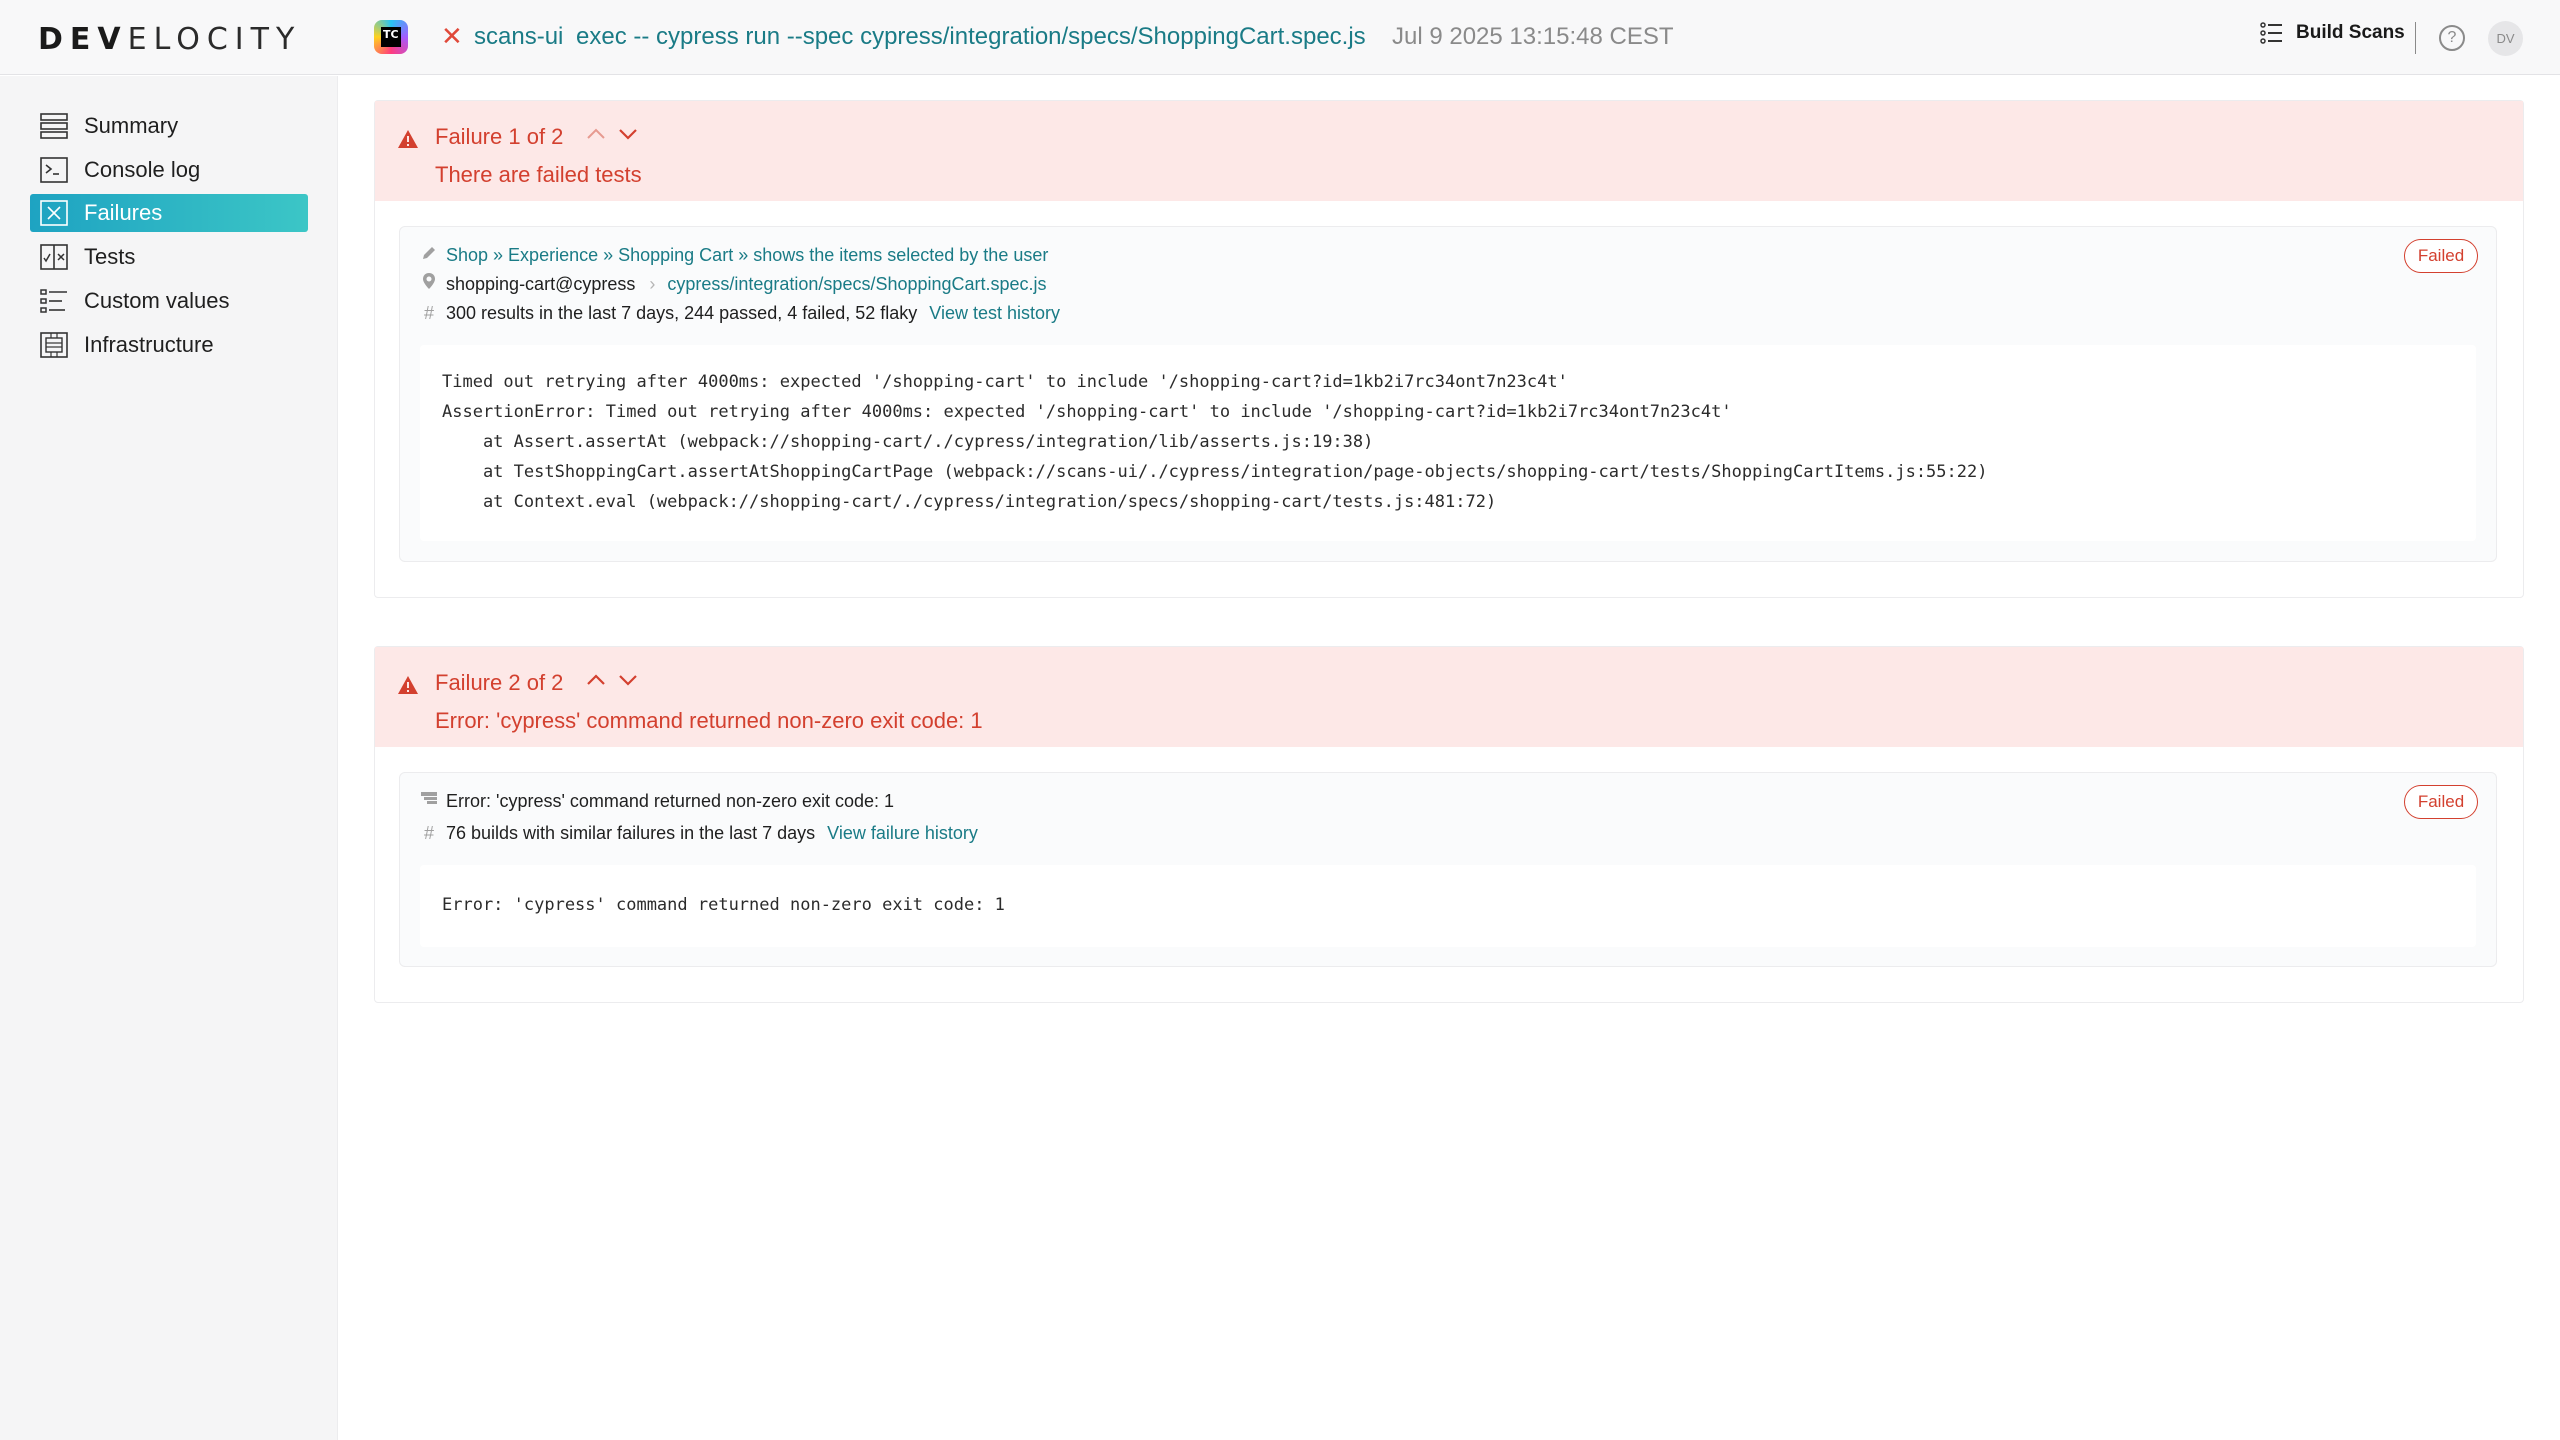 The image size is (2560, 1440). What do you see at coordinates (2505, 38) in the screenshot?
I see `avatar: DV` at bounding box center [2505, 38].